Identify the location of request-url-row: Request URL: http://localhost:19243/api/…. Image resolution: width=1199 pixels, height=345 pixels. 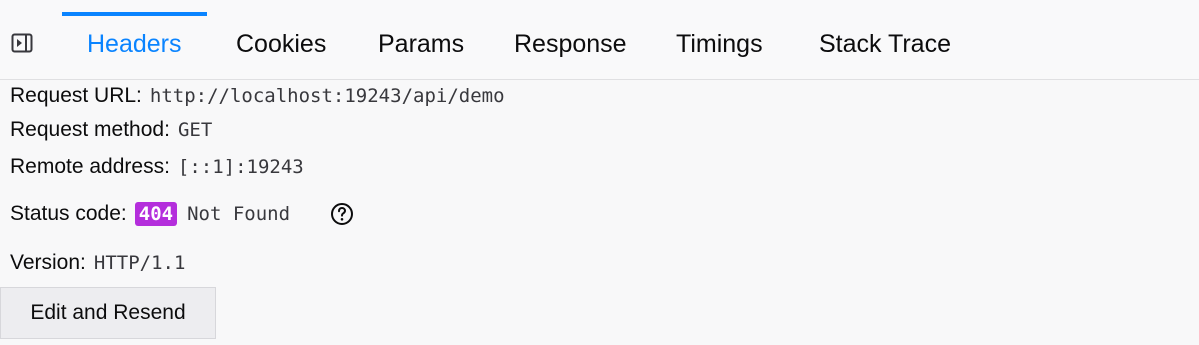
(257, 96).